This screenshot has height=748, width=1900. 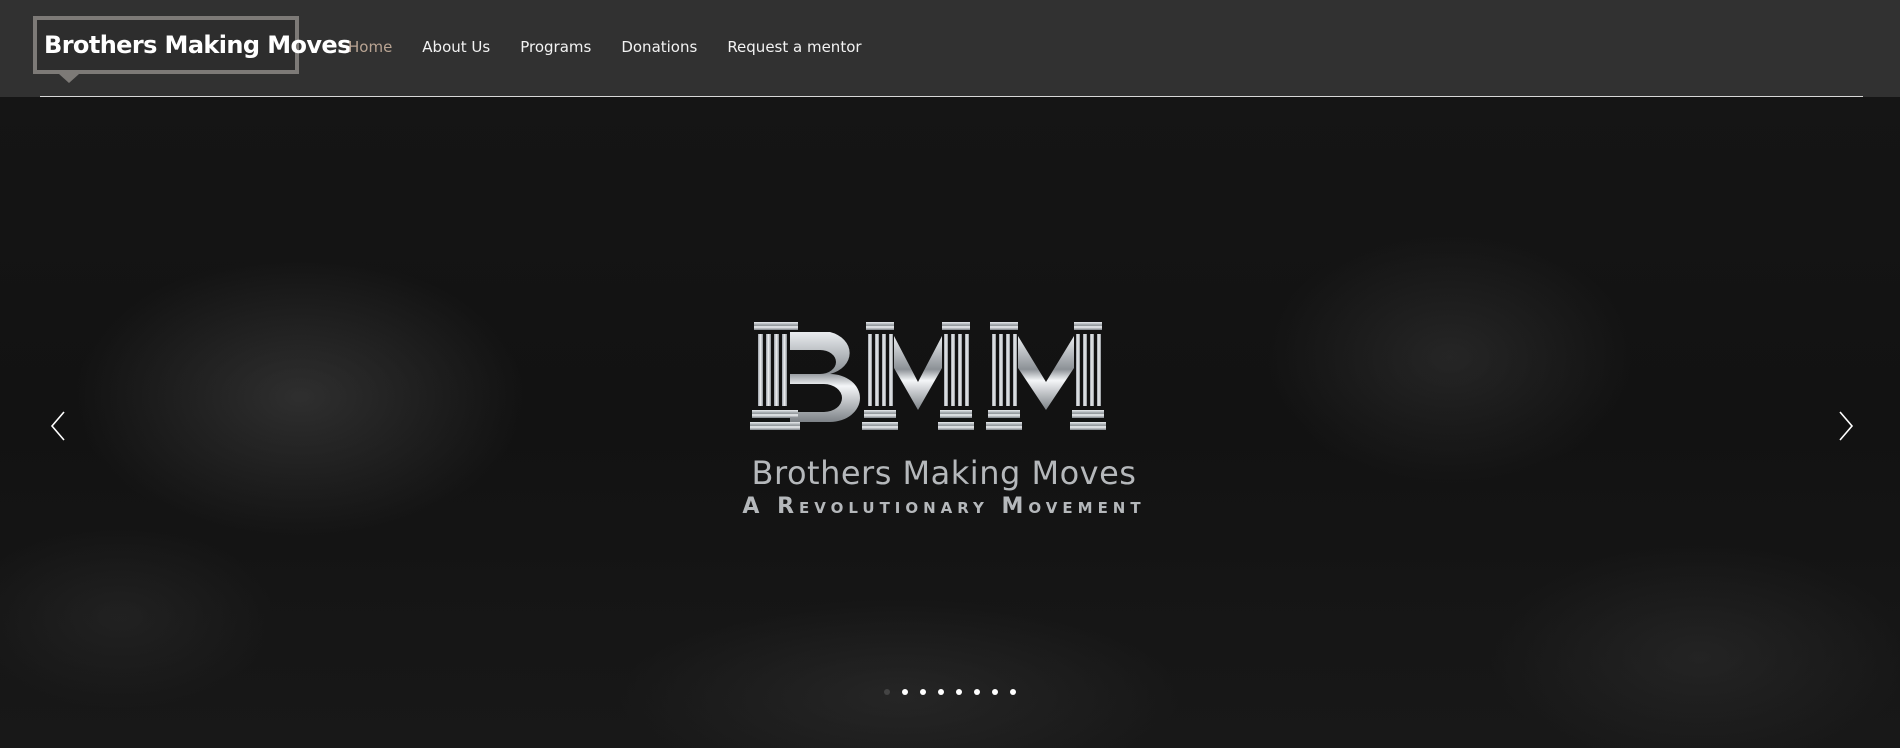 I want to click on slideshow-next-button, so click(x=1846, y=426).